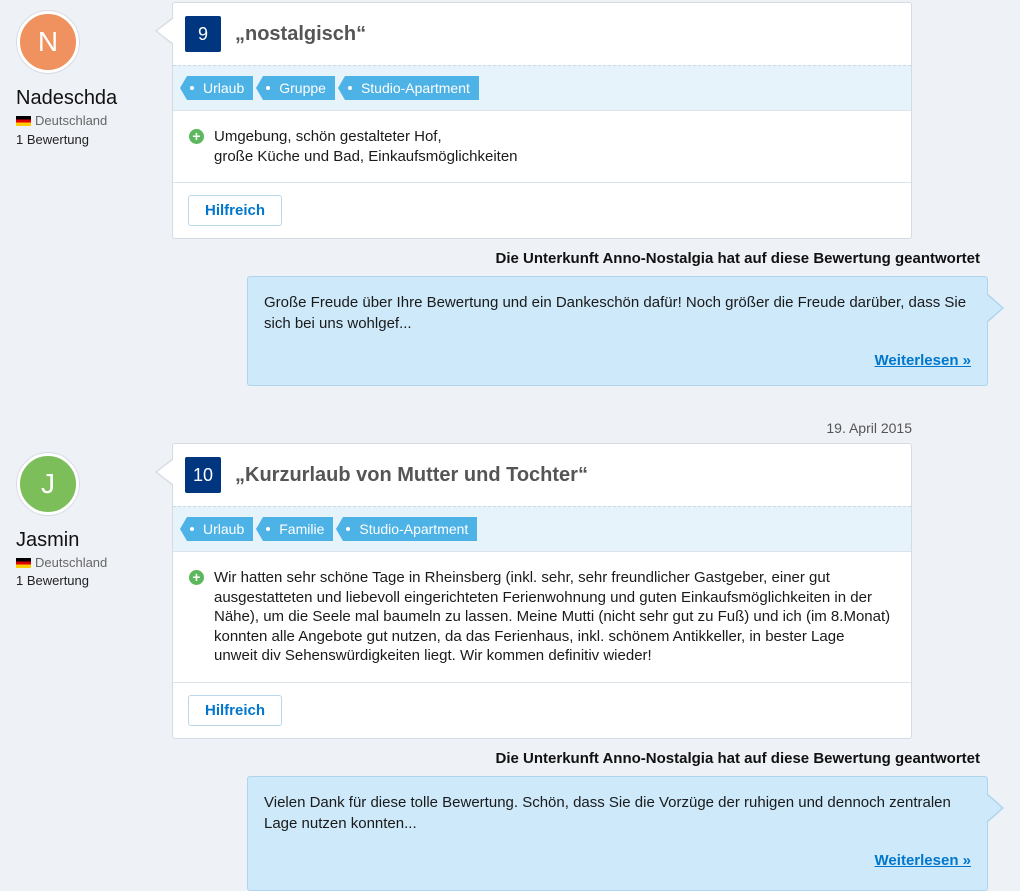 The width and height of the screenshot is (1020, 891). What do you see at coordinates (301, 33) in the screenshot?
I see `review-title: „nostalgisch“` at bounding box center [301, 33].